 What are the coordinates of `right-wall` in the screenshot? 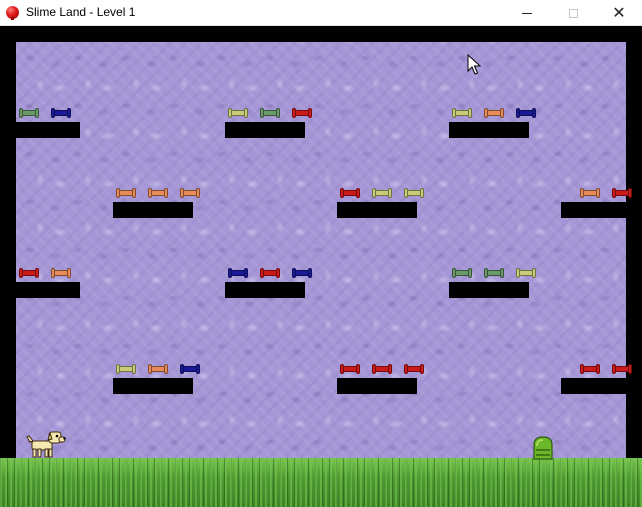 It's located at (634, 242).